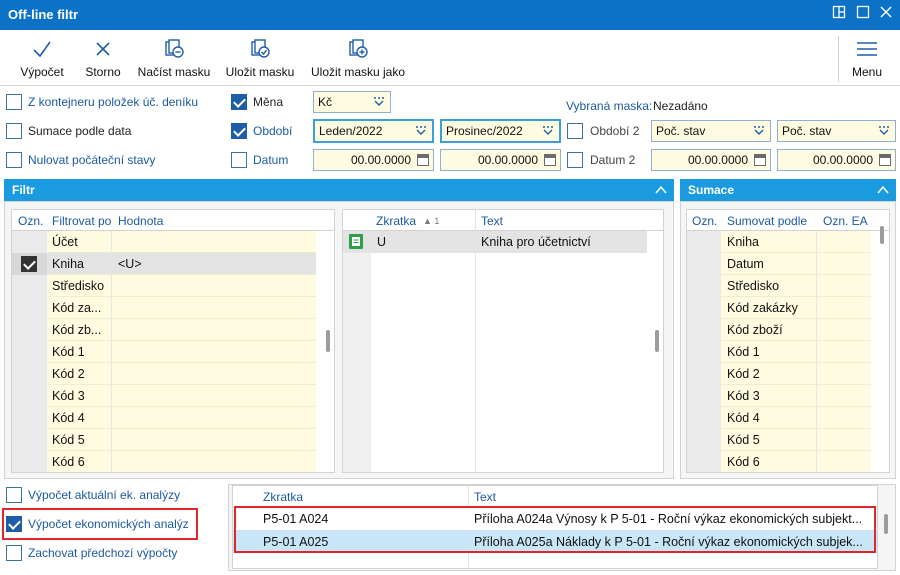  What do you see at coordinates (711, 160) in the screenshot?
I see `date2-from-input: 00.00.0000` at bounding box center [711, 160].